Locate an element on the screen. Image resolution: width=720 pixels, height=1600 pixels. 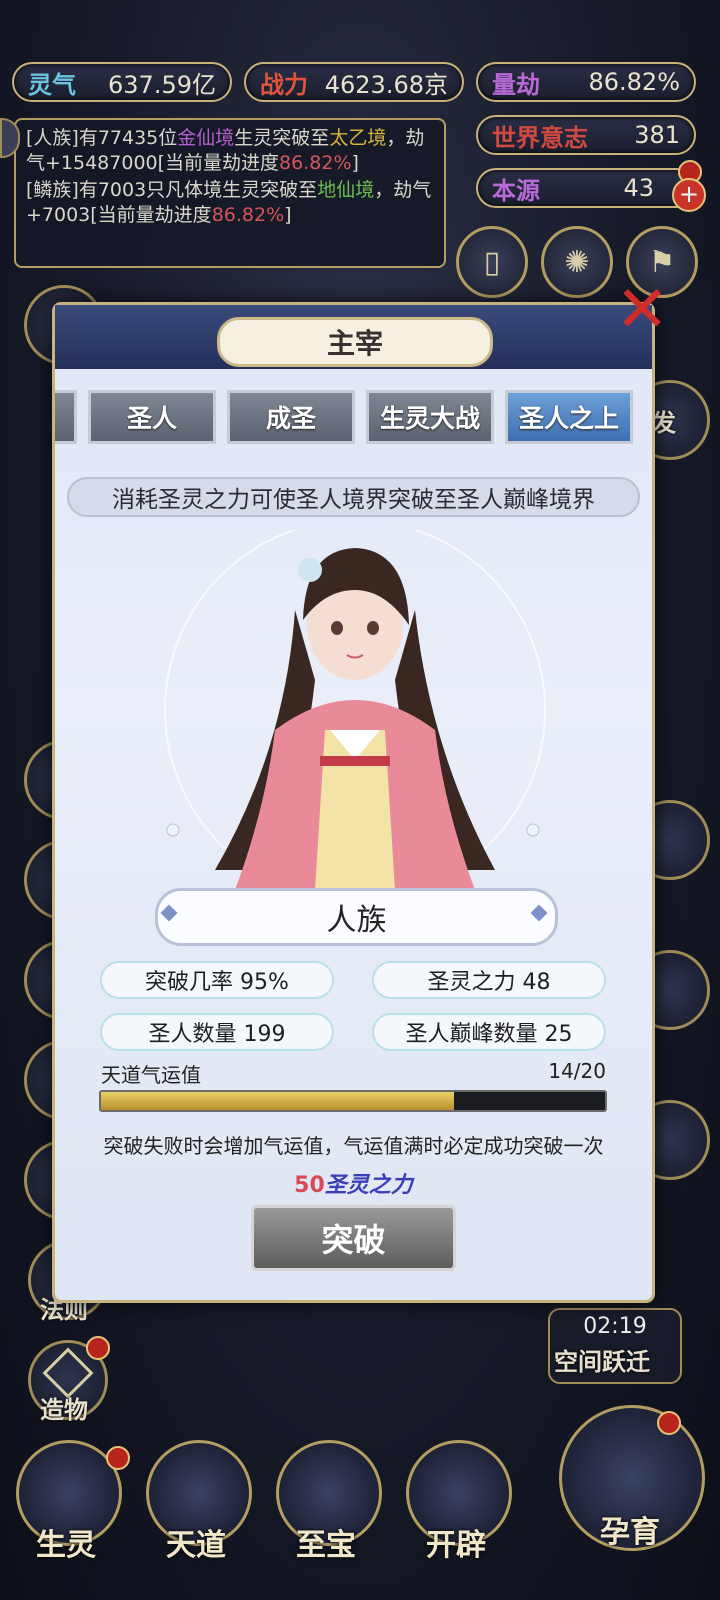
fortune-progress-fill is located at coordinates (277, 1101).